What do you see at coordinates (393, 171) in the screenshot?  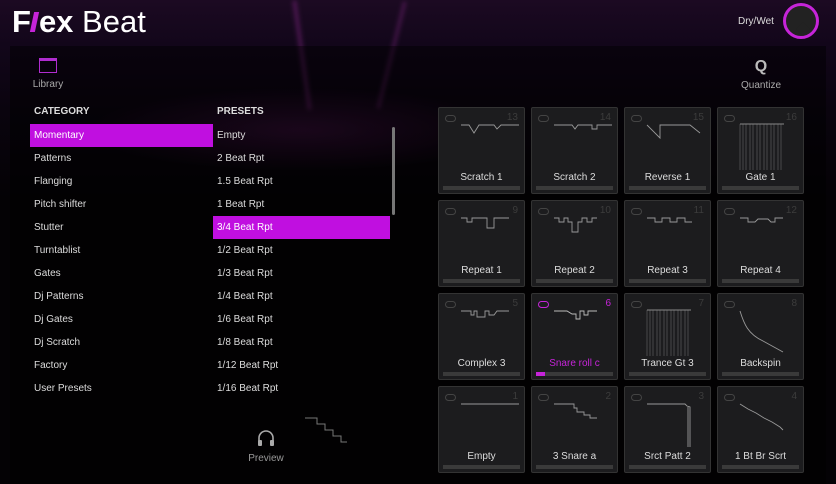 I see `presets-scrollbar` at bounding box center [393, 171].